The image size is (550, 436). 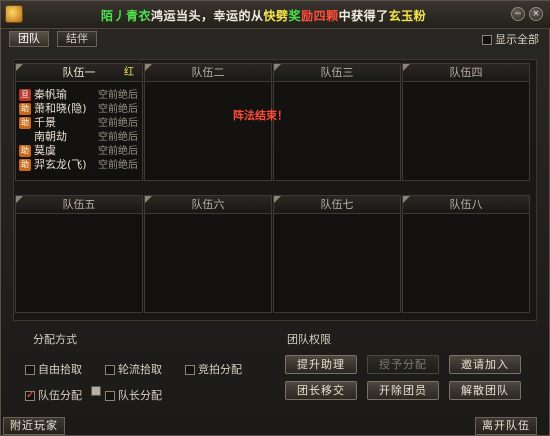 What do you see at coordinates (14, 14) in the screenshot?
I see `game-logo-icon` at bounding box center [14, 14].